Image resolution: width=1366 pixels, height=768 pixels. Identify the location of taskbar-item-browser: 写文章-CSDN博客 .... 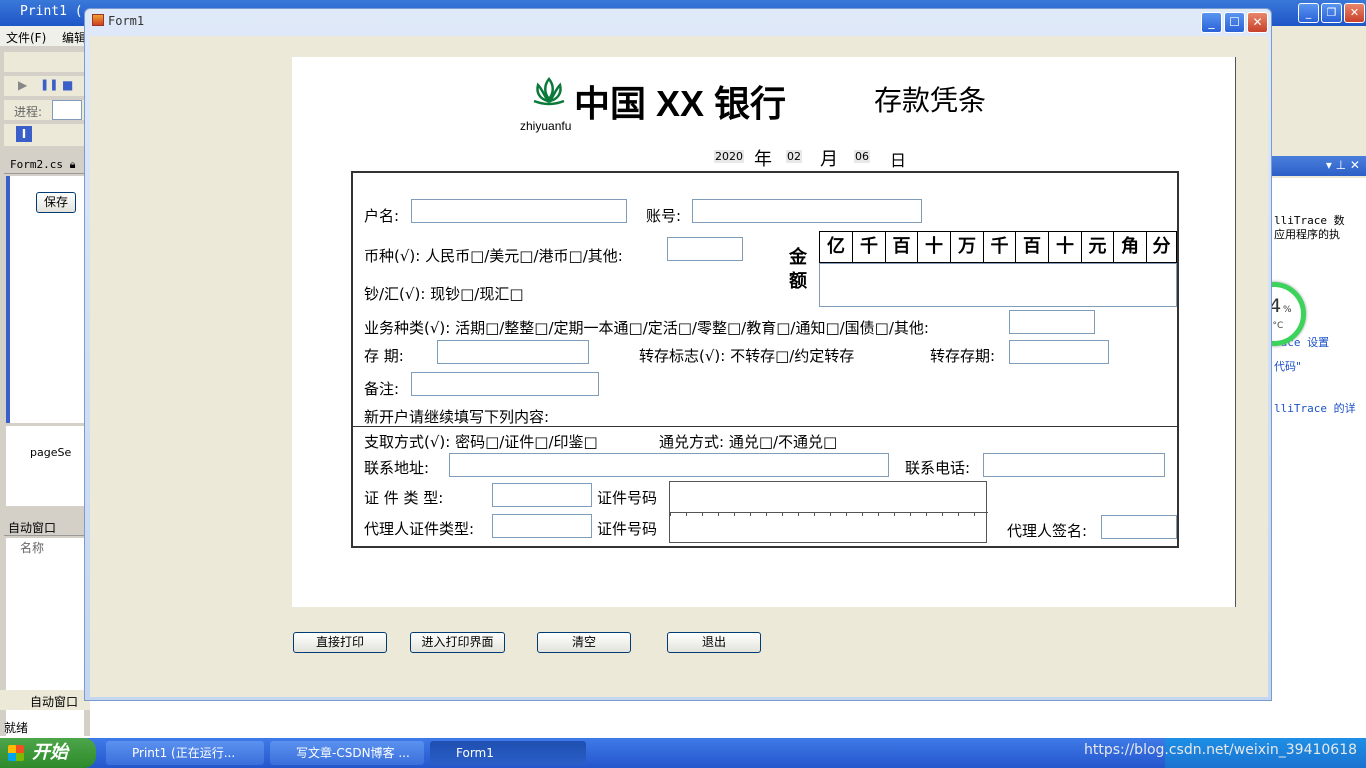
(347, 753).